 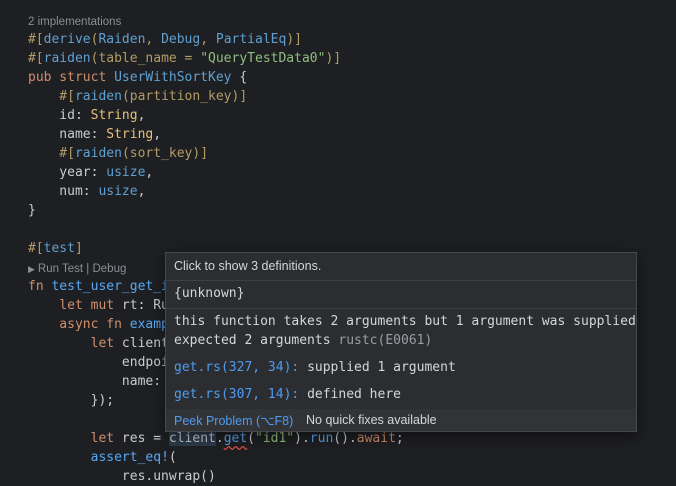 What do you see at coordinates (252, 340) in the screenshot?
I see `diagnostic-expected: expected 2 arguments` at bounding box center [252, 340].